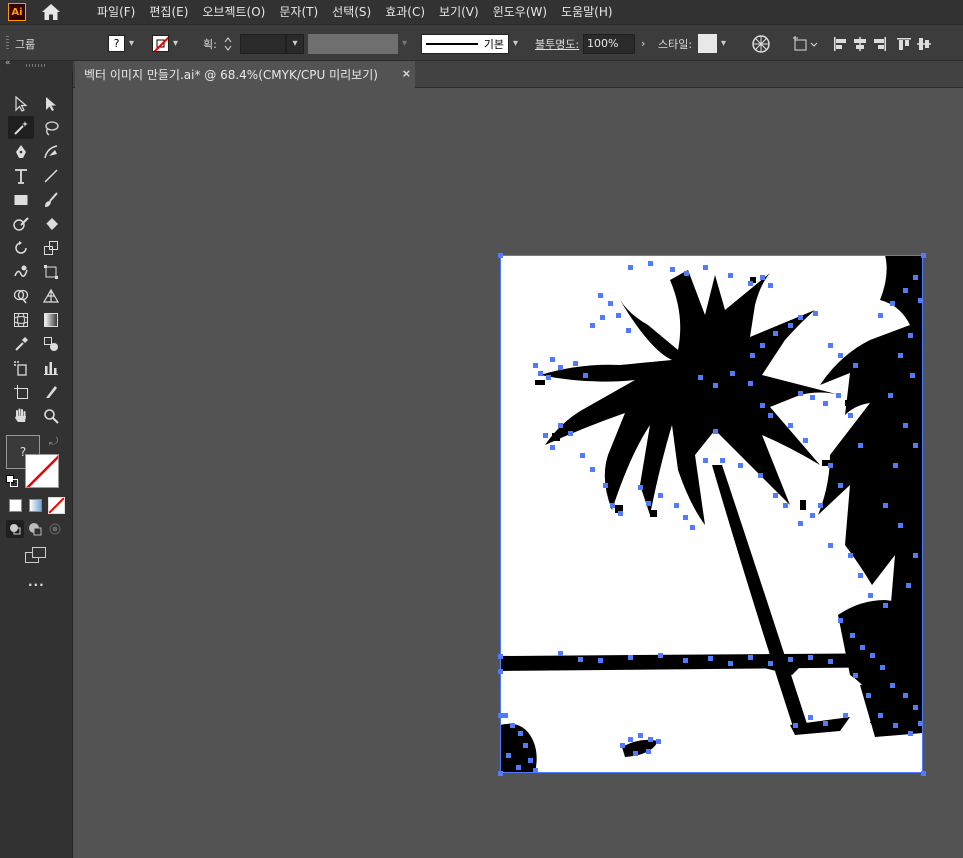 This screenshot has height=858, width=963. What do you see at coordinates (51, 247) in the screenshot?
I see `scale-tool-icon` at bounding box center [51, 247].